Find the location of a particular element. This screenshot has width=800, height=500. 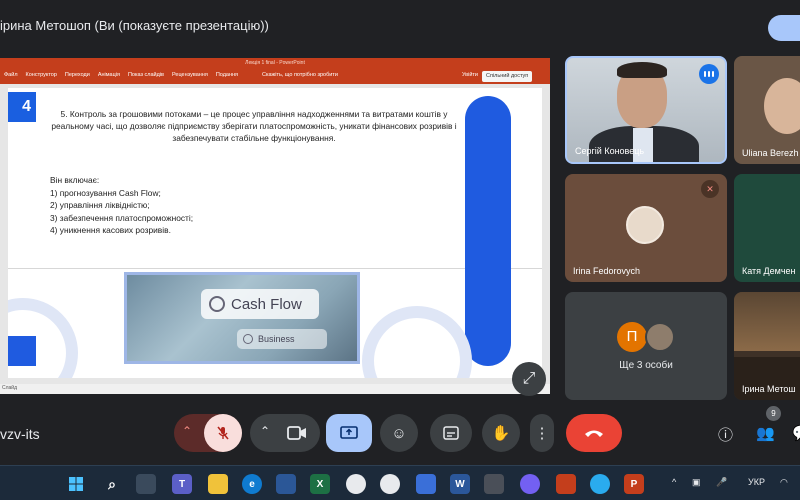

others-avatars: П is located at coordinates (652, 338).